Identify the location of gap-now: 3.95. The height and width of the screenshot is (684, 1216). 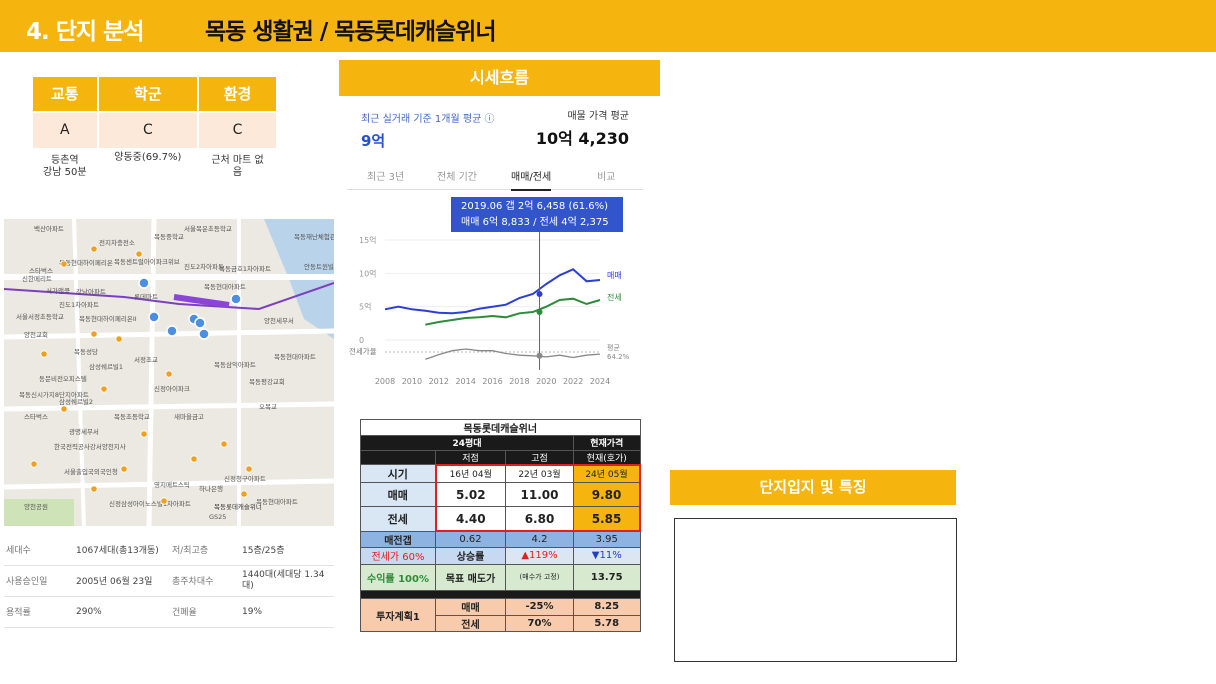
(607, 539).